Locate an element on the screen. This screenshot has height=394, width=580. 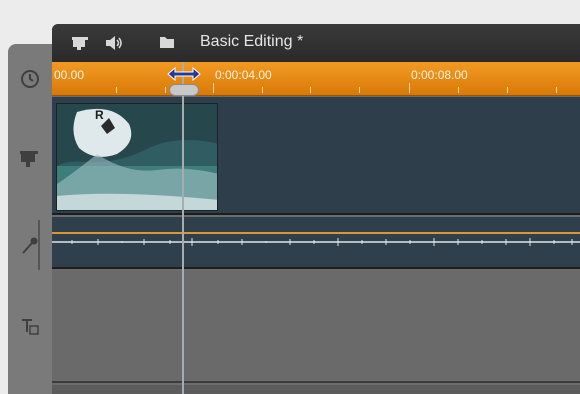
playhead-line is located at coordinates (183, 228).